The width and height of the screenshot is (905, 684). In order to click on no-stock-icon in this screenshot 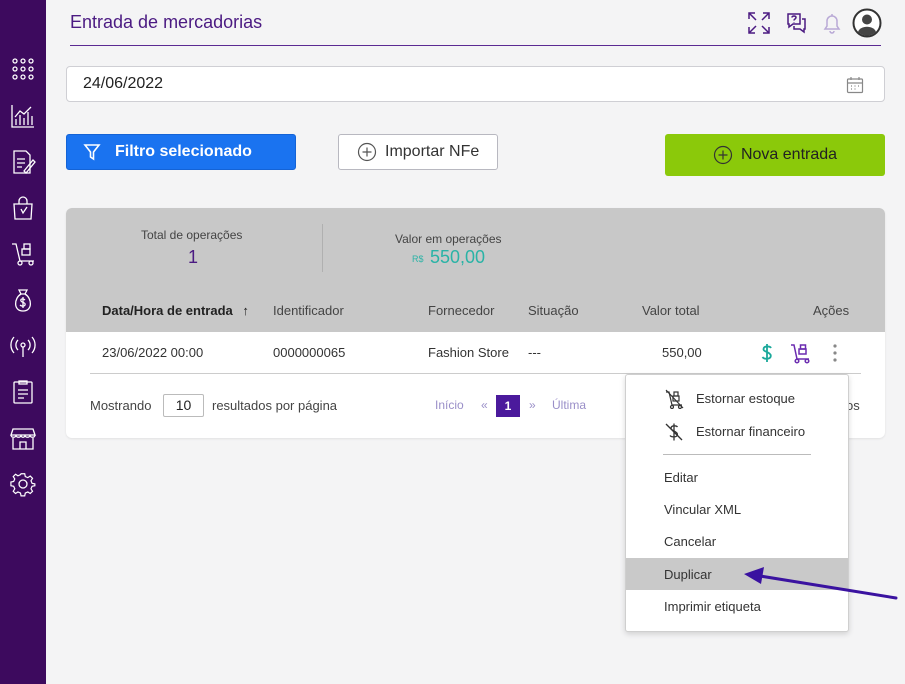, I will do `click(674, 399)`.